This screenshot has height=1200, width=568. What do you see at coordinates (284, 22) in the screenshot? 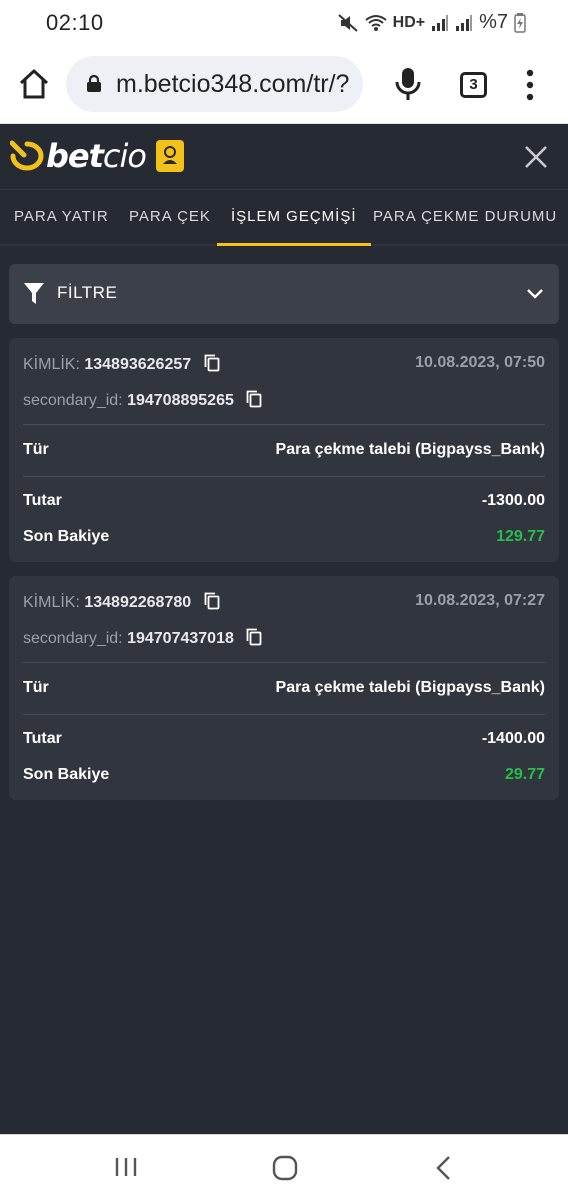
I see `status-bar: 02:10 HD+ %7` at bounding box center [284, 22].